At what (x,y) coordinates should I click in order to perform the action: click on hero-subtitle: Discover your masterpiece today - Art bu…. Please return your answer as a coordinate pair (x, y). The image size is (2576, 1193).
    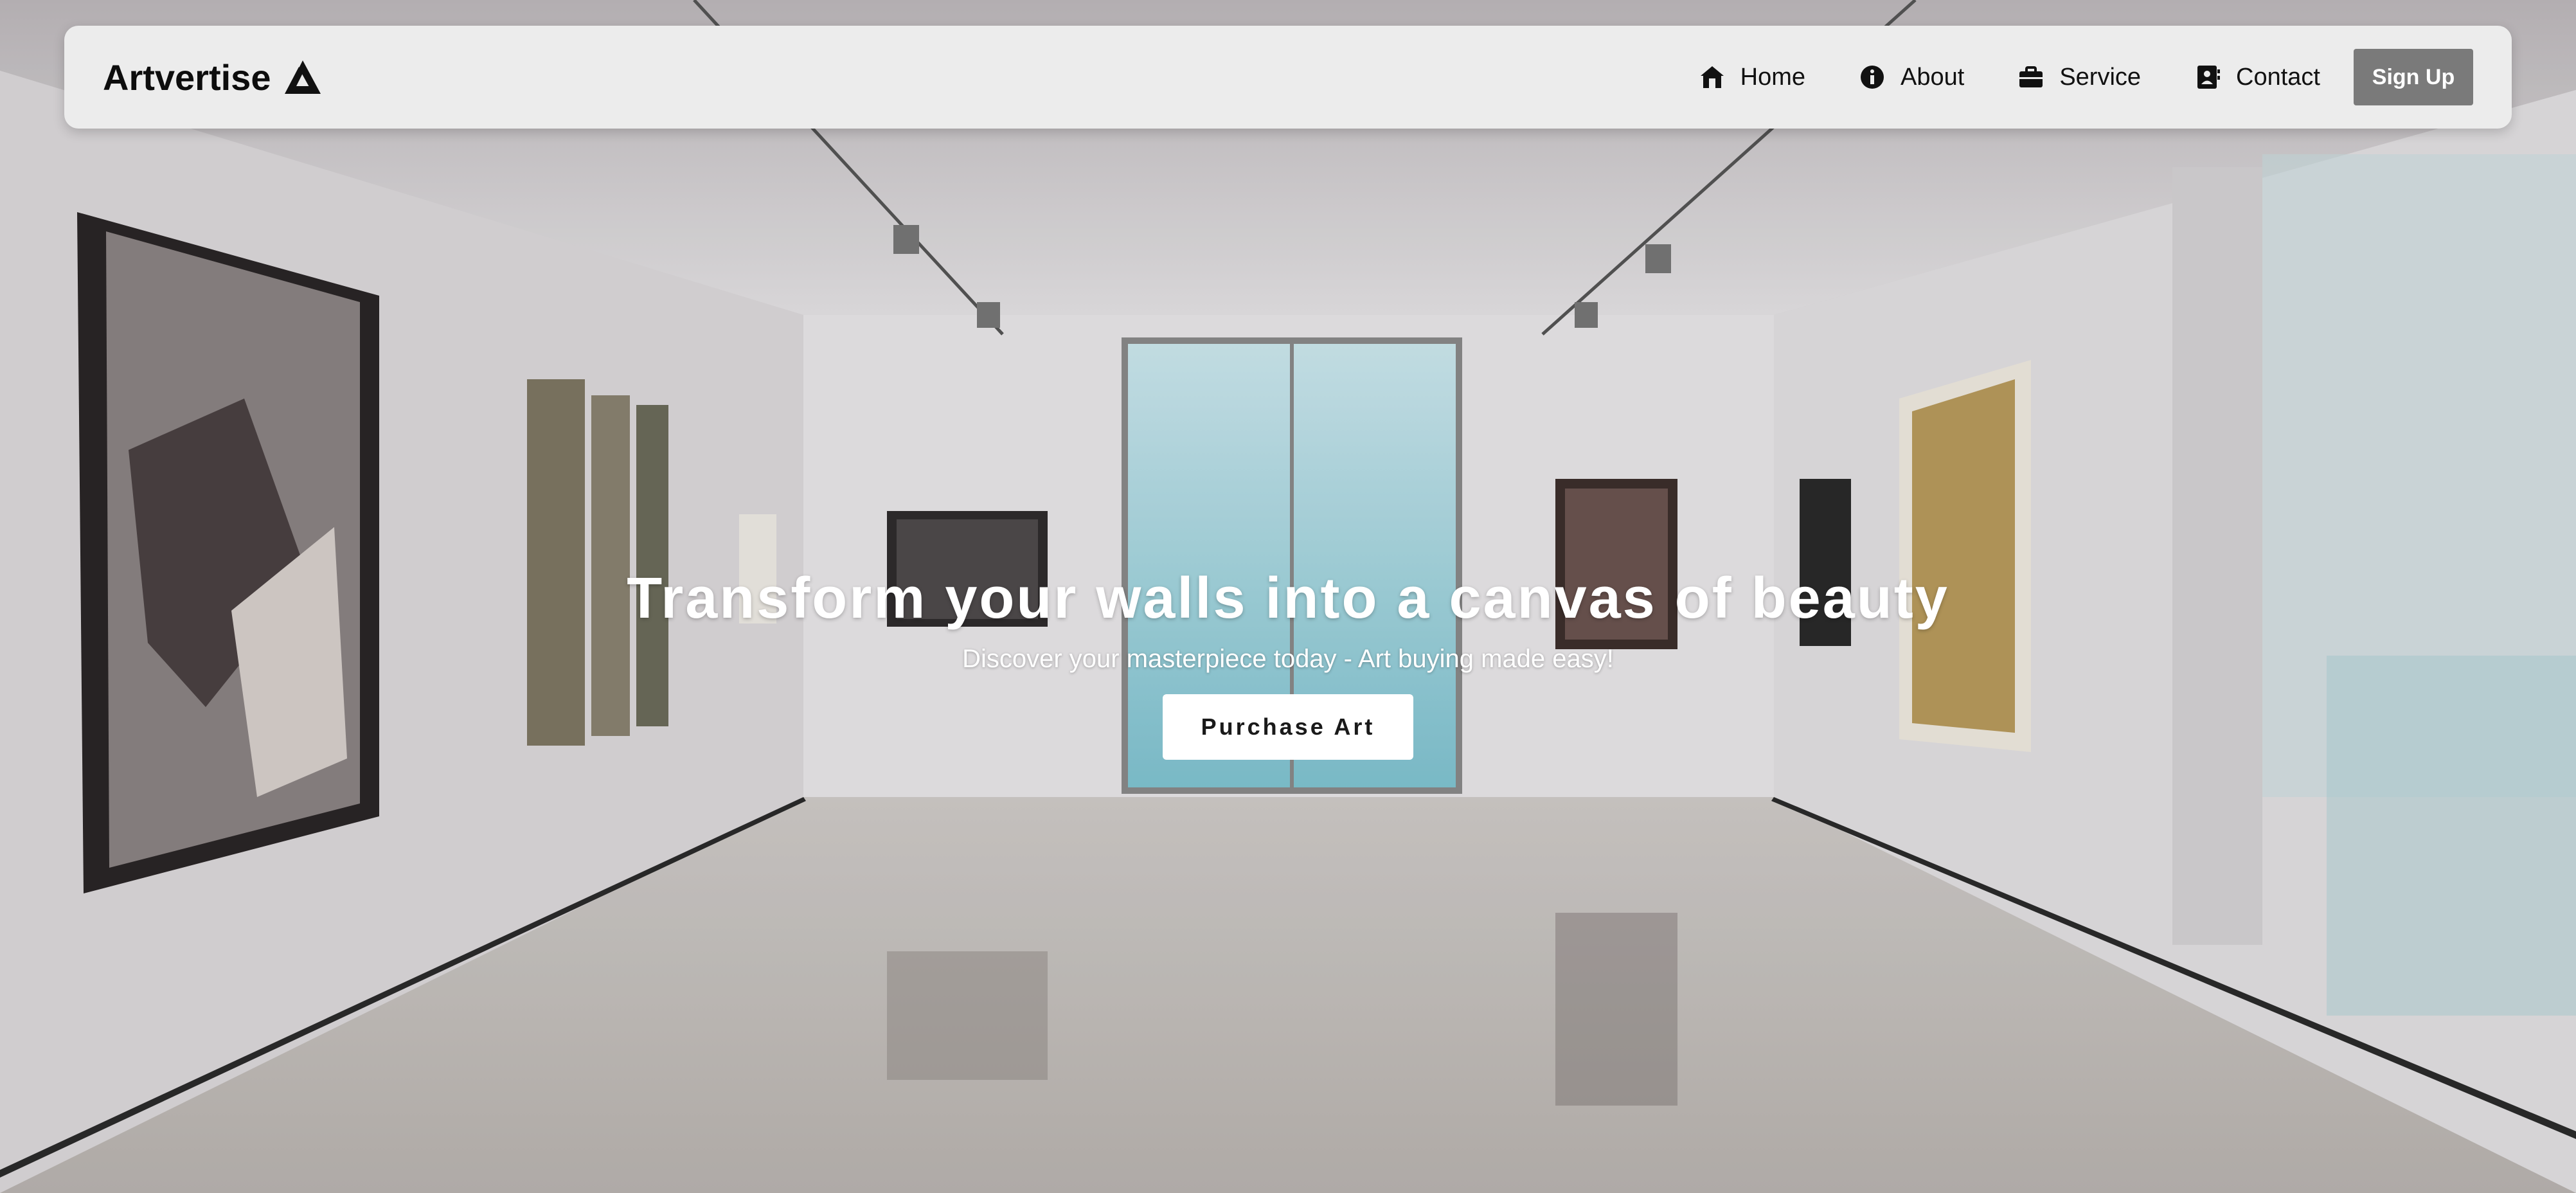
    Looking at the image, I should click on (1288, 659).